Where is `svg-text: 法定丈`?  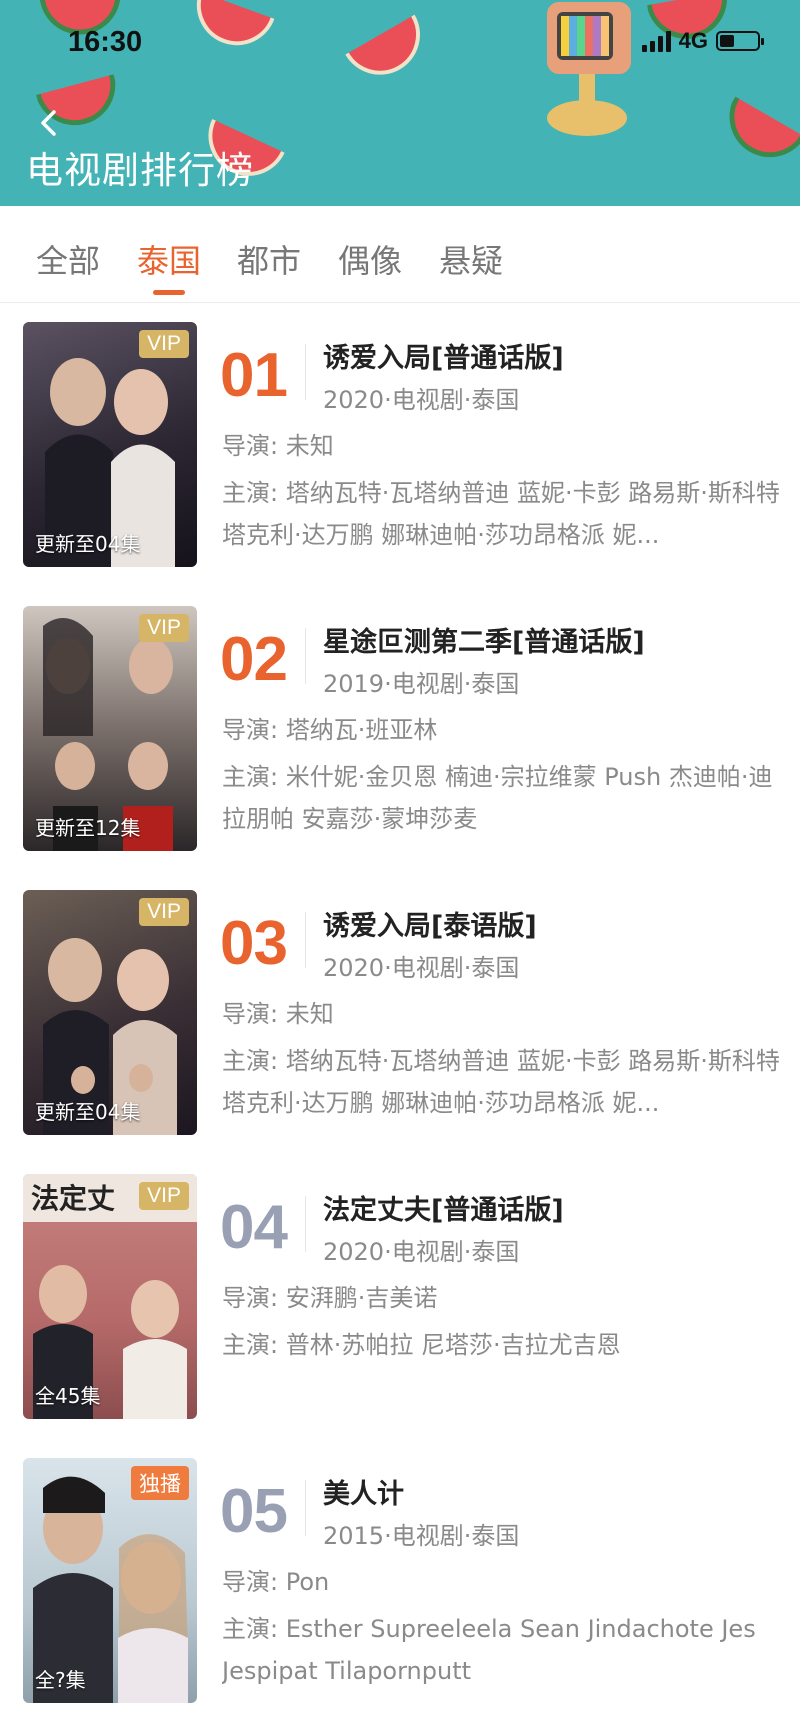 svg-text: 法定丈 is located at coordinates (73, 1198).